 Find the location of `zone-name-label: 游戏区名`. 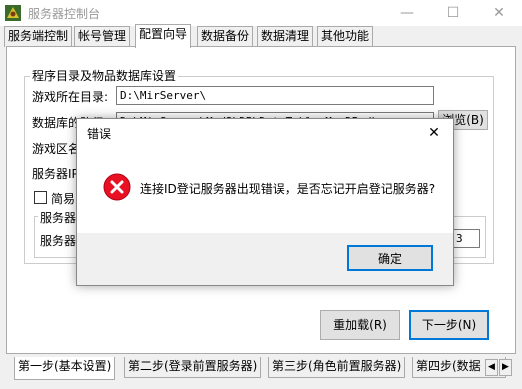

zone-name-label: 游戏区名 is located at coordinates (56, 149).